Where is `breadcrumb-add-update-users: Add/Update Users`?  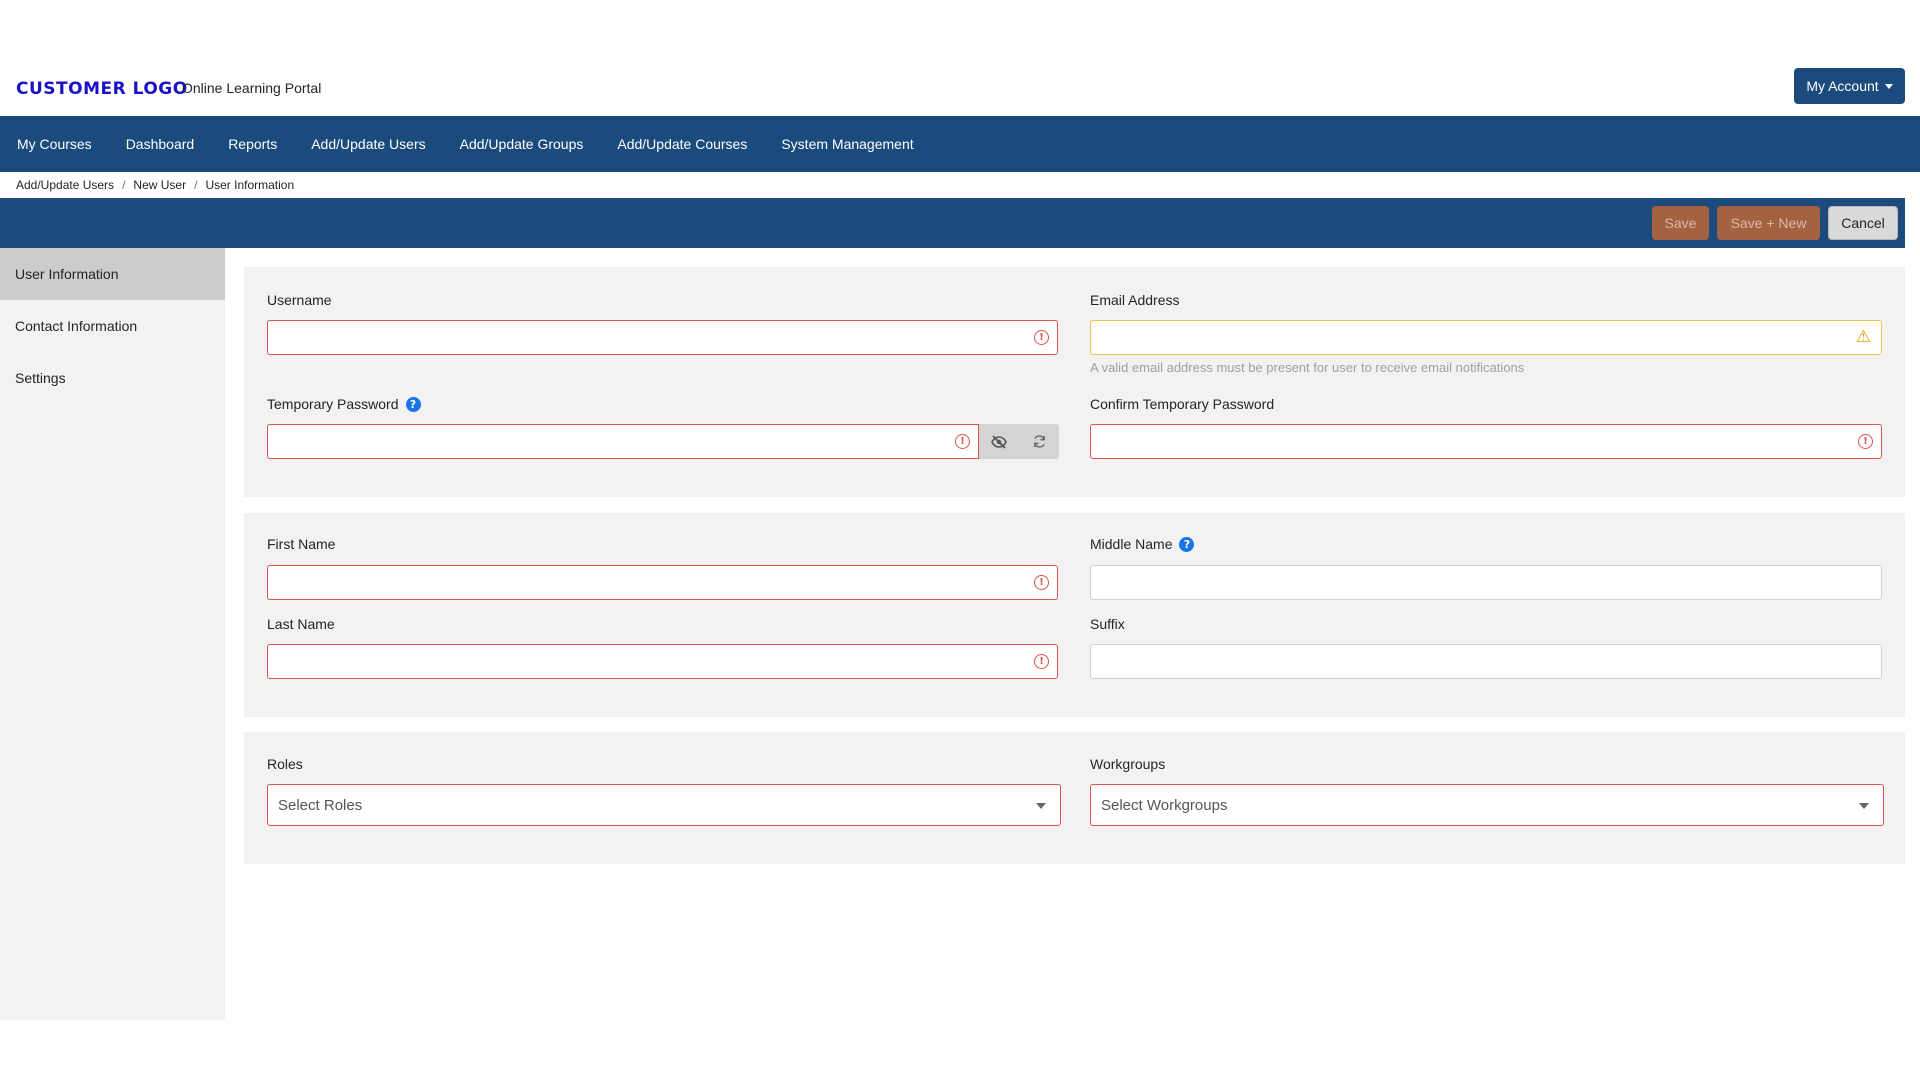
breadcrumb-add-update-users: Add/Update Users is located at coordinates (65, 185).